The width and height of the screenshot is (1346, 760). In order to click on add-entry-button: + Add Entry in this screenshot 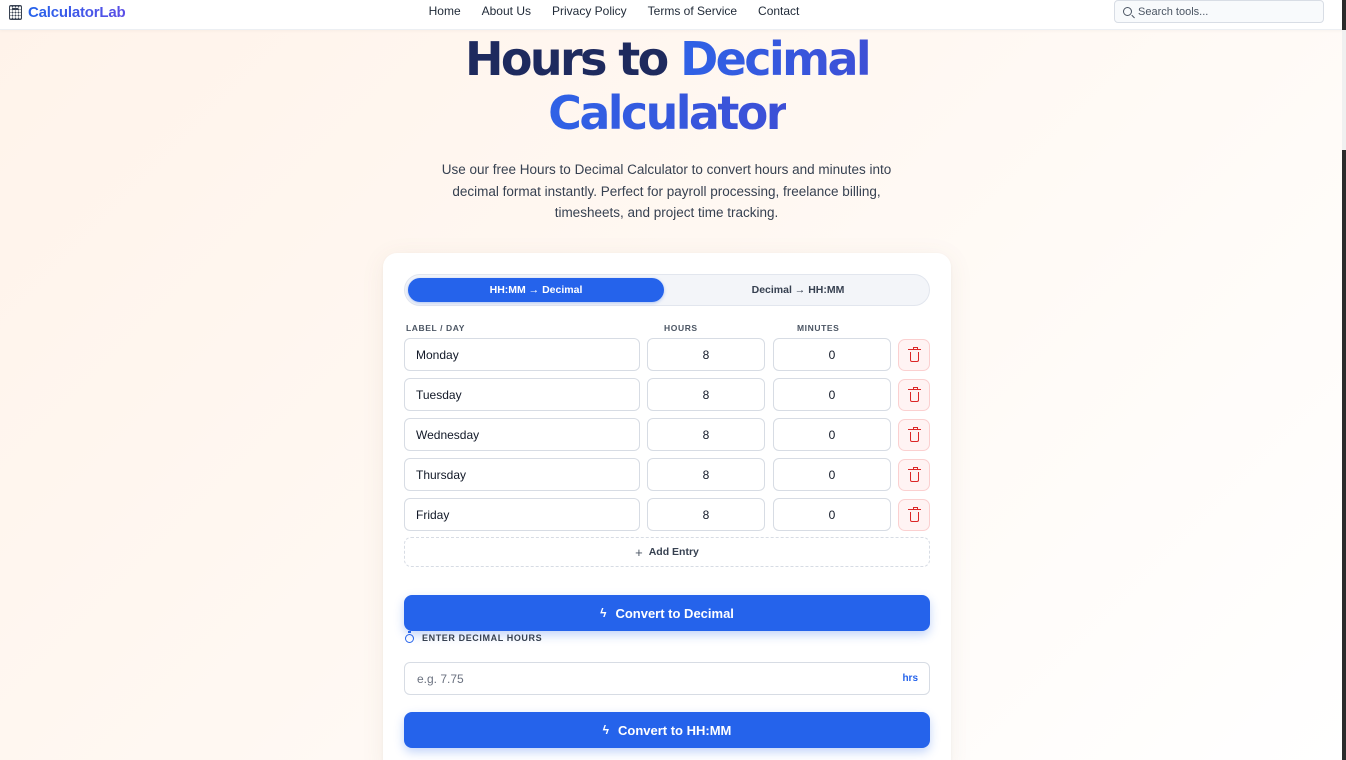, I will do `click(667, 552)`.